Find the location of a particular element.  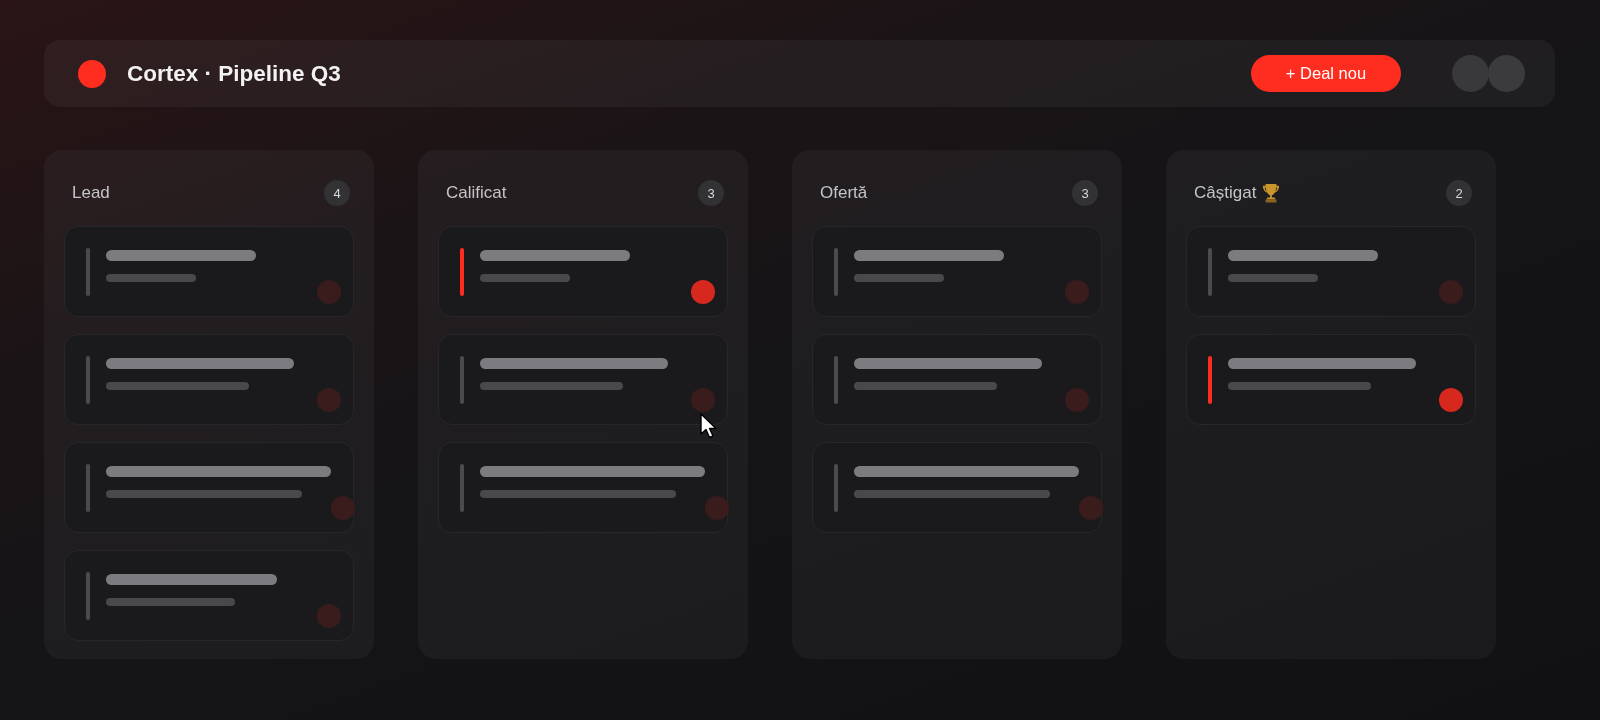

column-title: Ofertă is located at coordinates (844, 193).